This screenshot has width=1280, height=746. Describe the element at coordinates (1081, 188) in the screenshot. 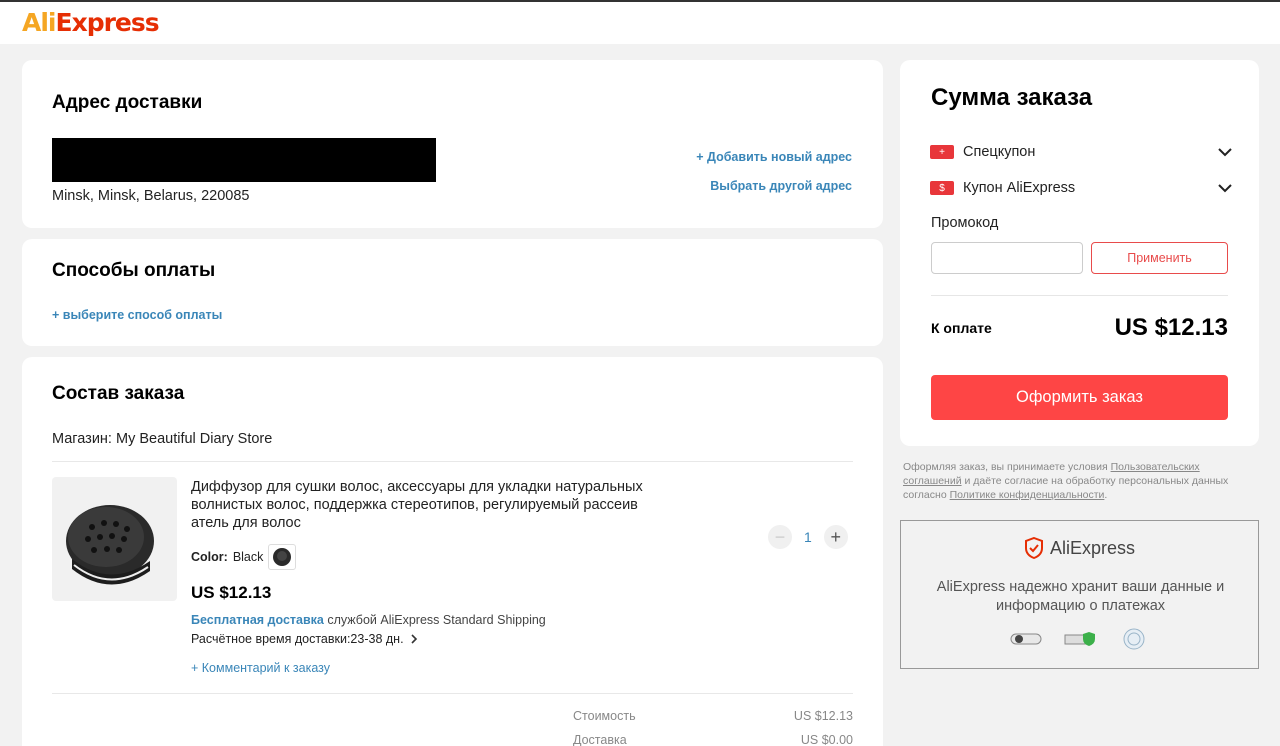

I see `aliexpress-coupon-row: $ Купон AliExpress` at that location.